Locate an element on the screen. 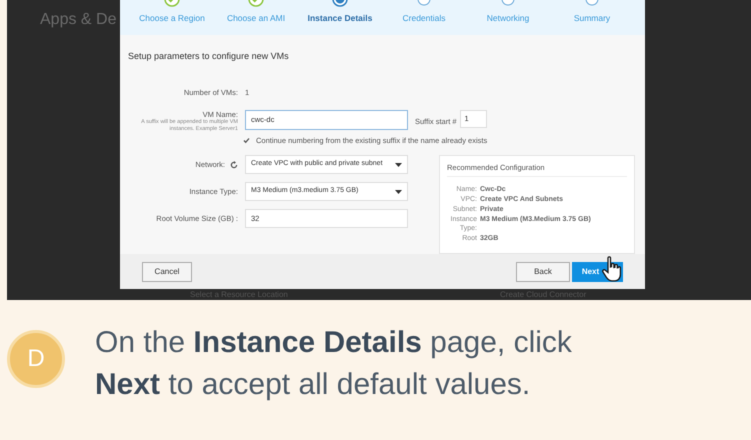 This screenshot has height=440, width=751. step-label: Choose a Region is located at coordinates (172, 18).